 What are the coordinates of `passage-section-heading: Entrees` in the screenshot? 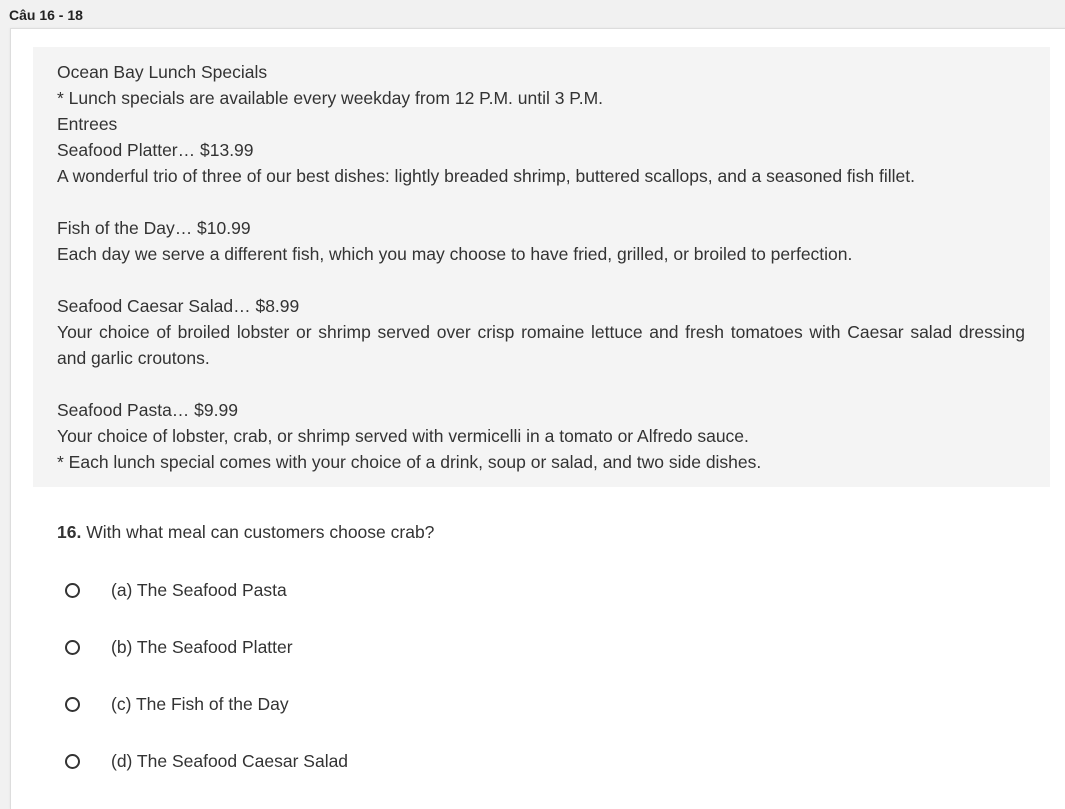 It's located at (87, 124).